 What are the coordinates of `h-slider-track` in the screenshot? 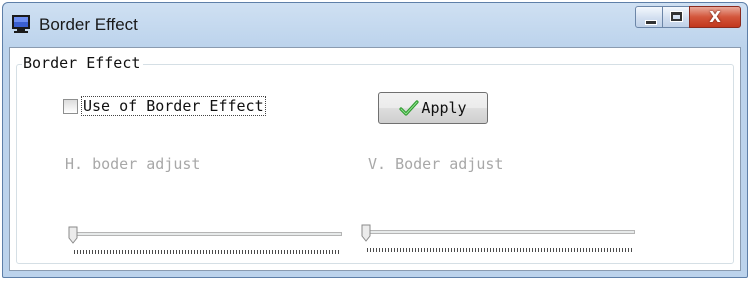 It's located at (207, 234).